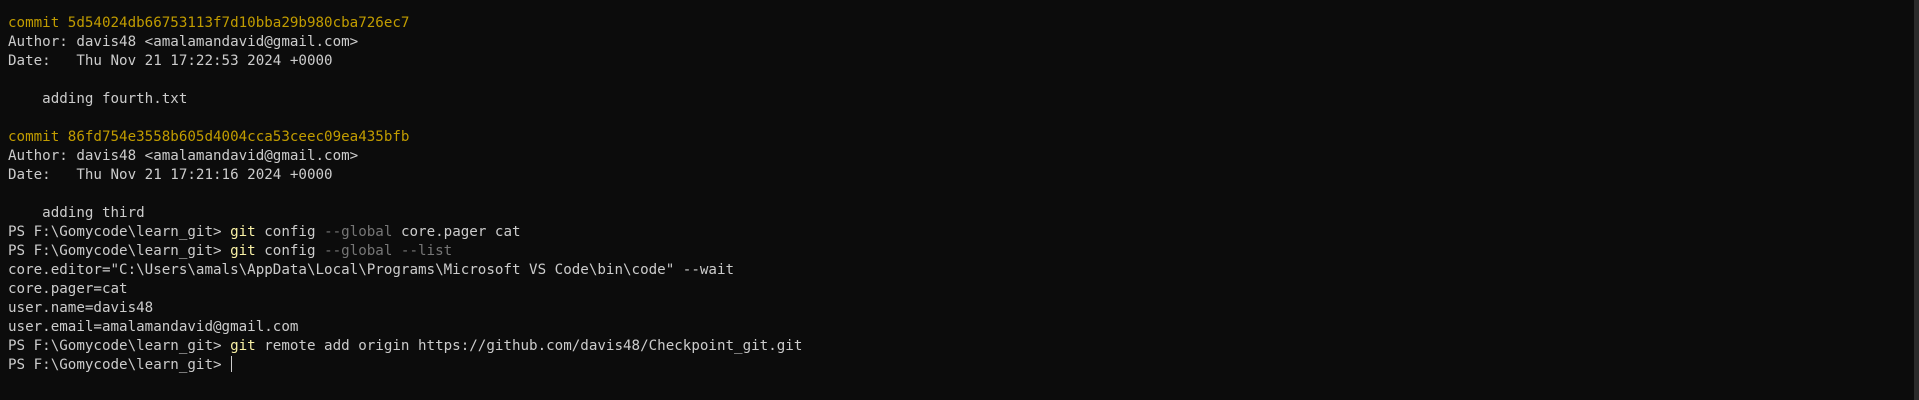 The image size is (1919, 400). What do you see at coordinates (456, 232) in the screenshot?
I see `git-args: core.pager cat` at bounding box center [456, 232].